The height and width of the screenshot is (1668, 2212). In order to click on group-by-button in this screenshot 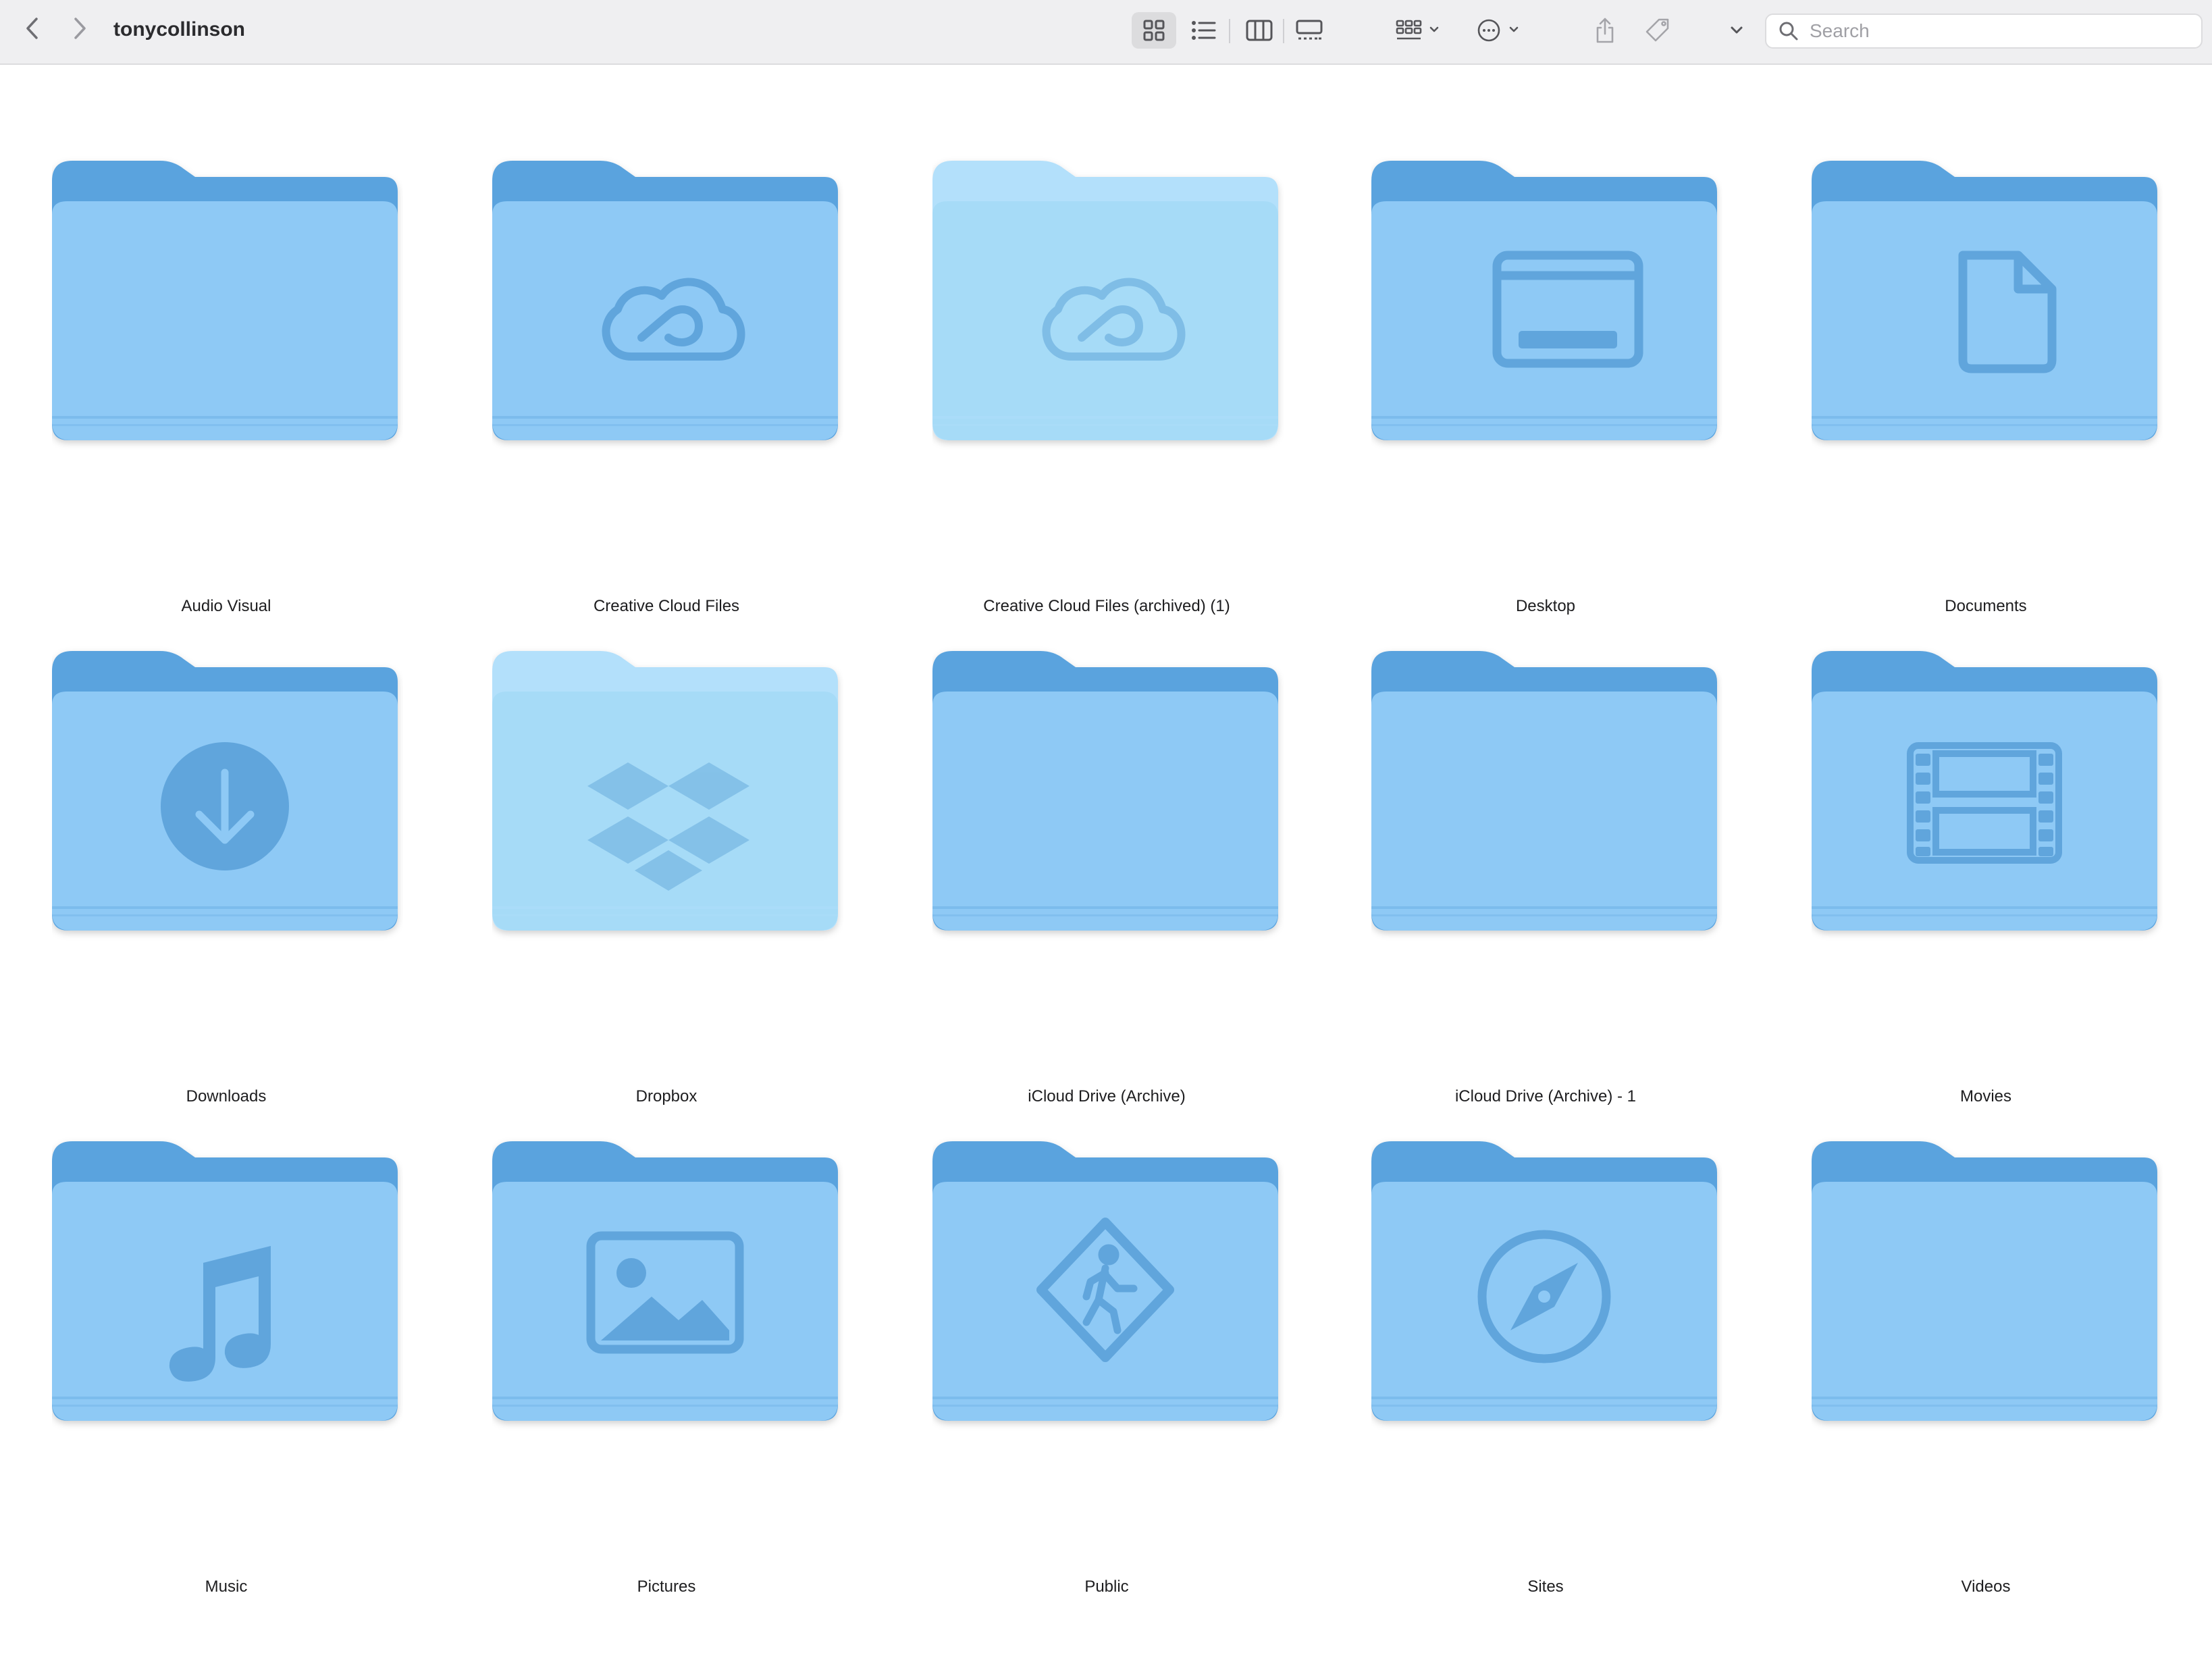, I will do `click(1419, 30)`.